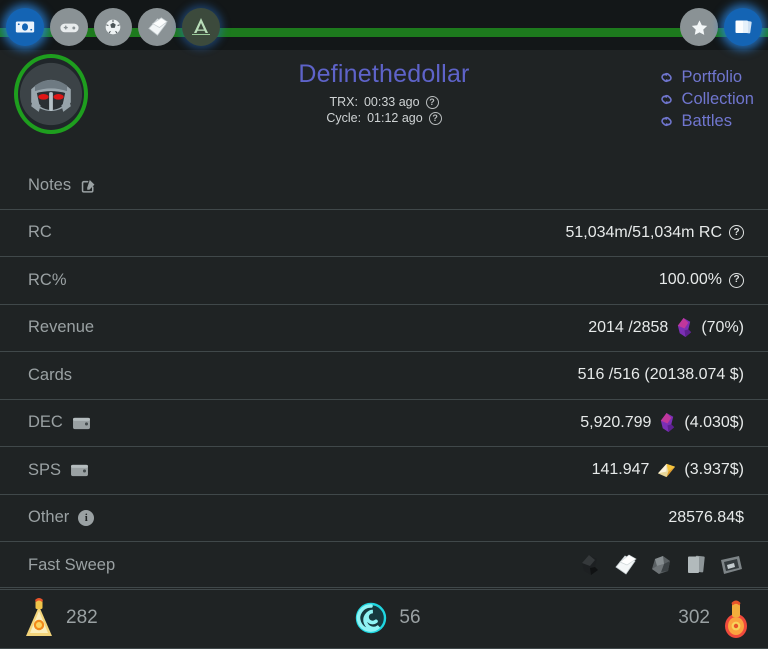  I want to click on row-other-value: 28576.84$, so click(706, 517).